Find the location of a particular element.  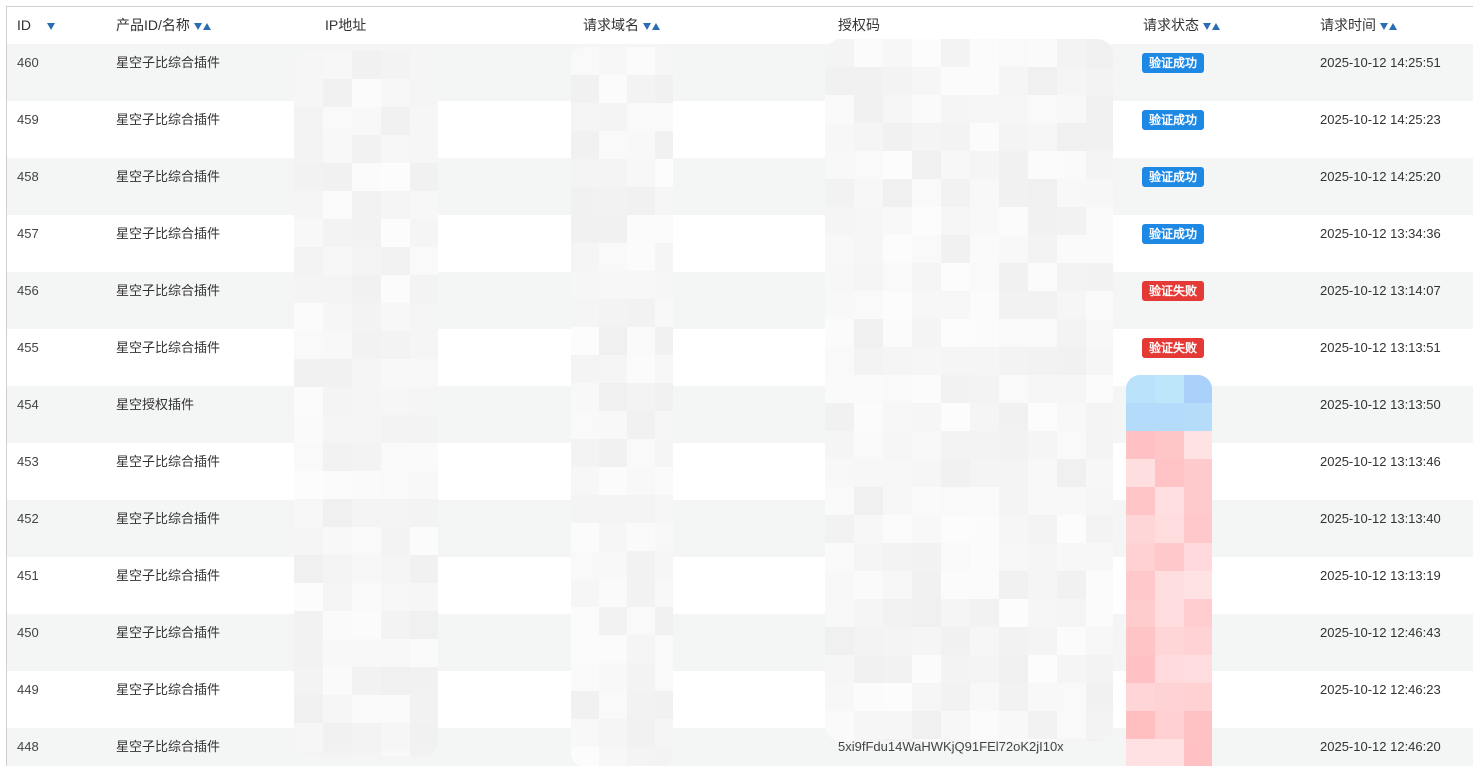

cell-time: 2025-10-12 12:46:43 is located at coordinates (1380, 632).